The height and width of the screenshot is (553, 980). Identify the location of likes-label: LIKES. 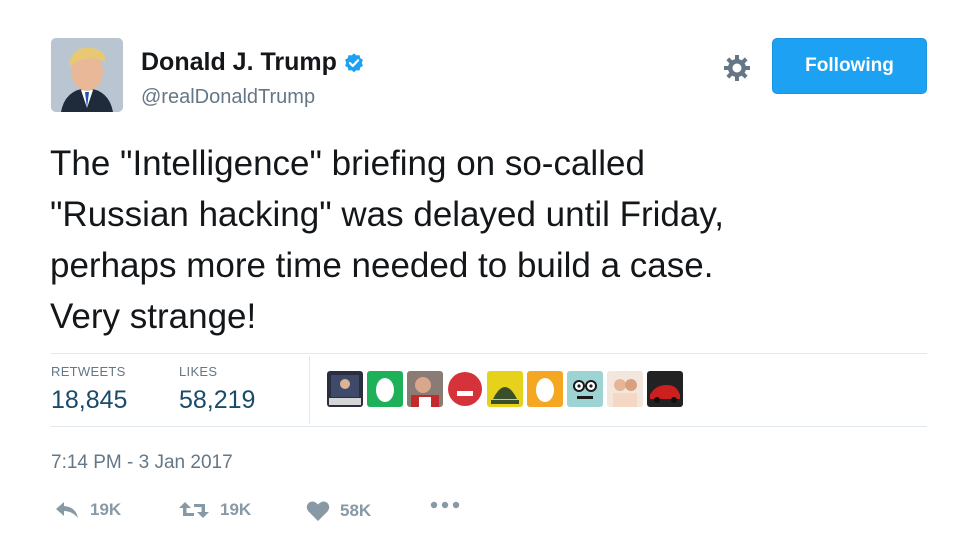
(198, 371).